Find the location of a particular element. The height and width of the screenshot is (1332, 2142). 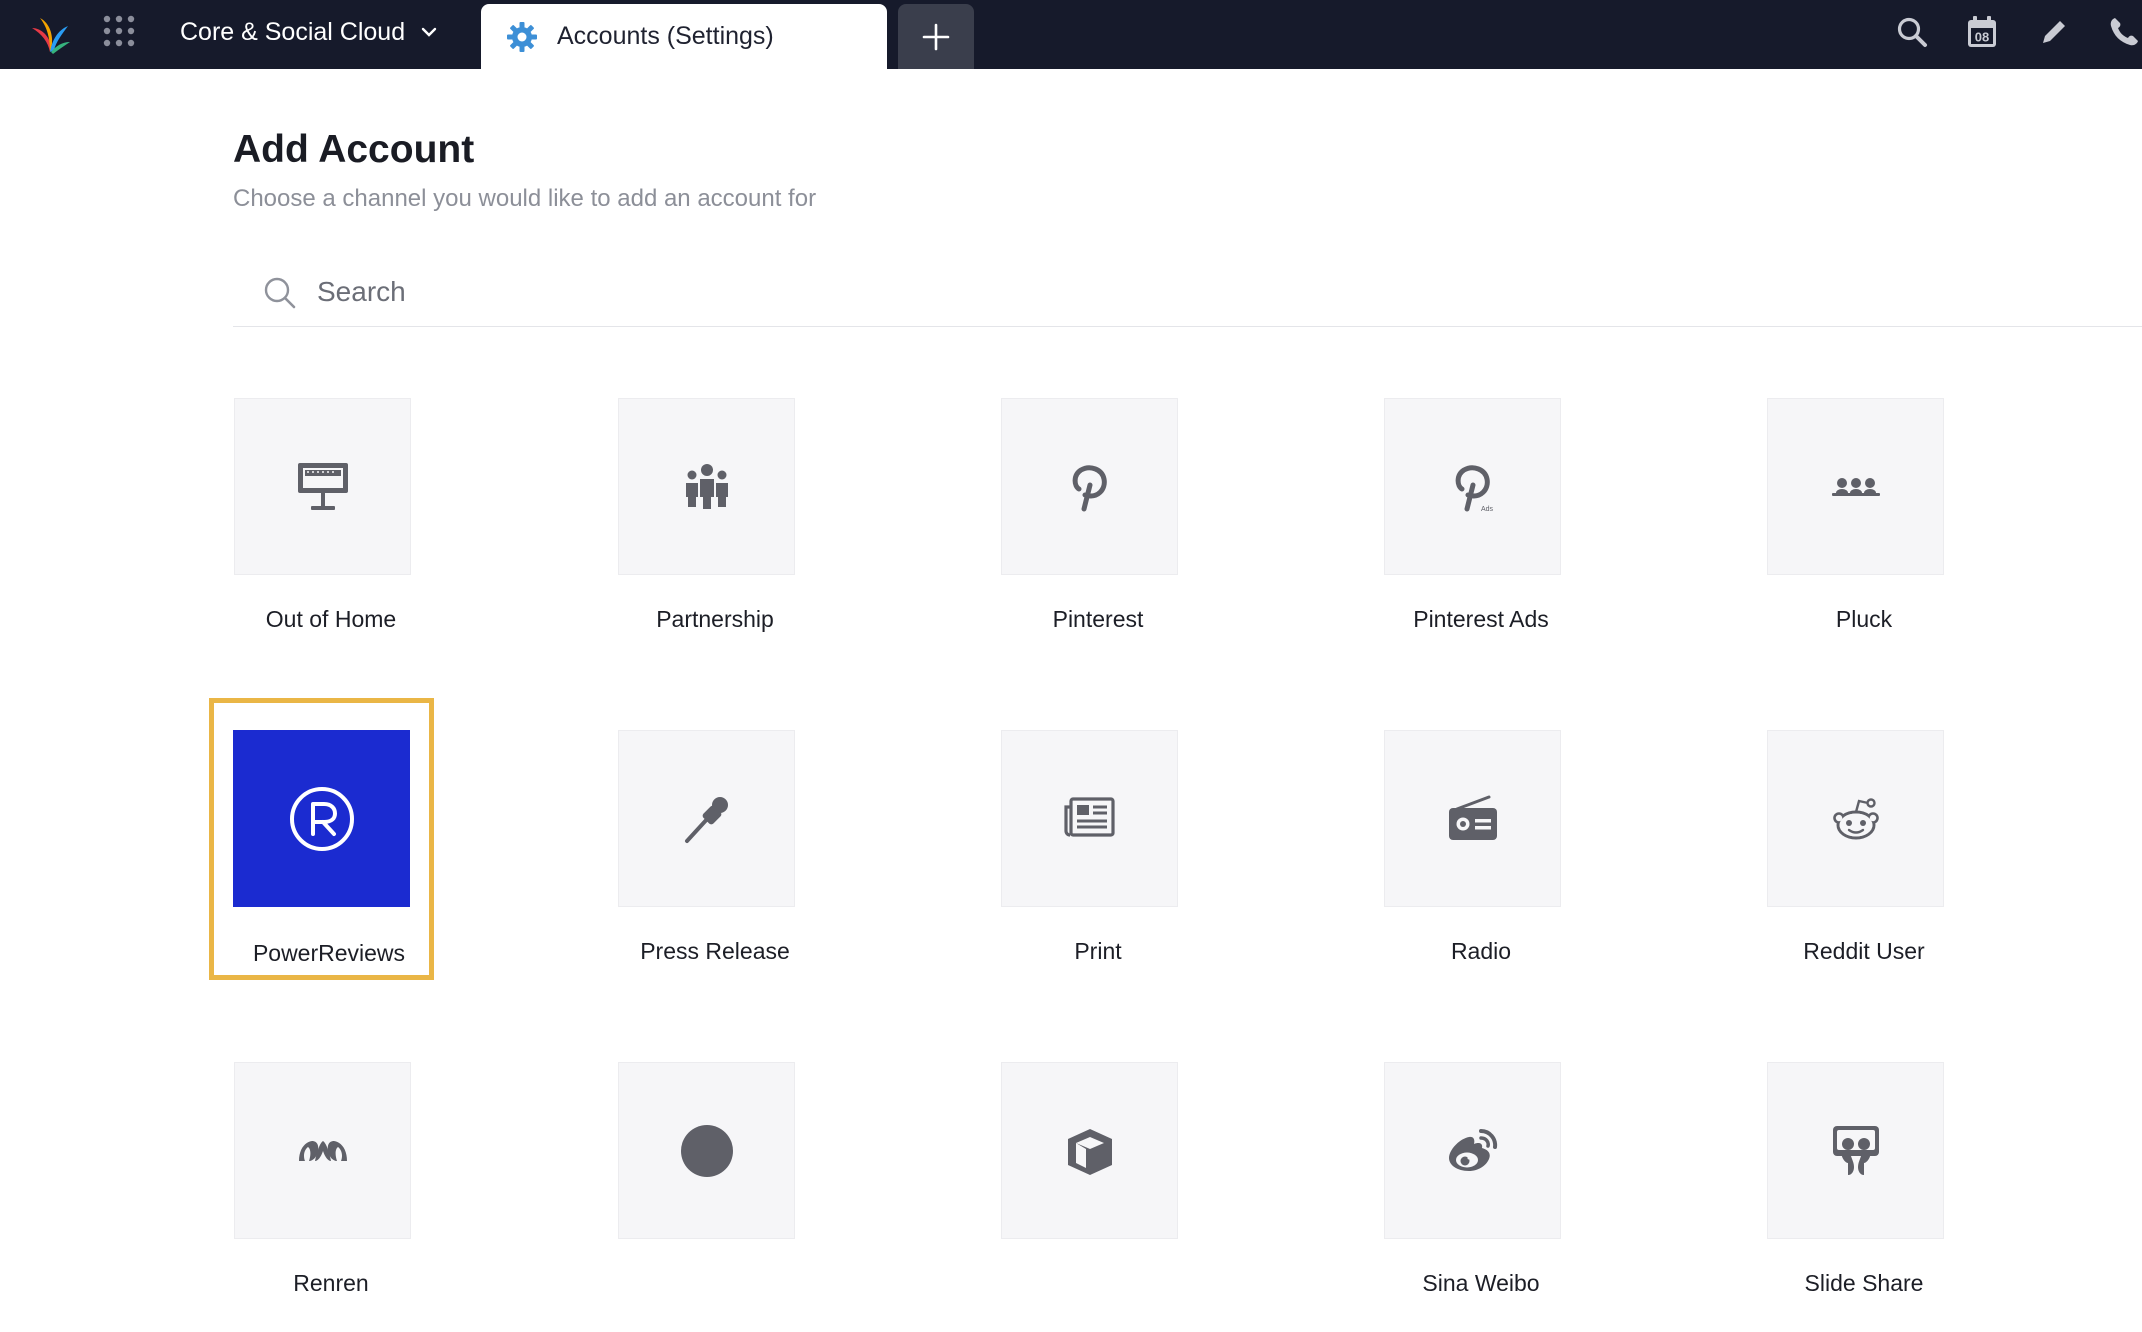

compose-button is located at coordinates (2054, 32).